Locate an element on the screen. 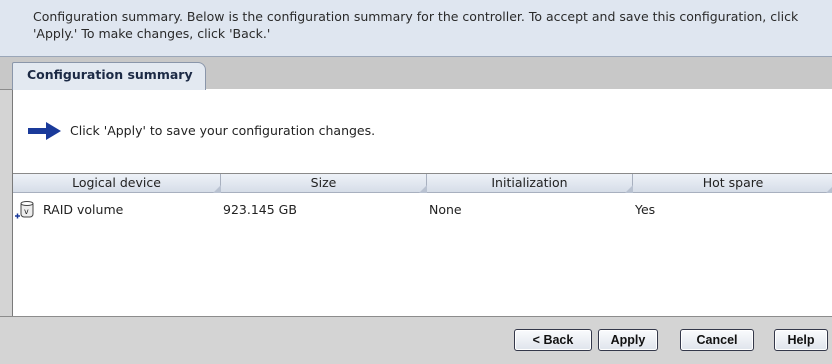 This screenshot has height=364, width=832. table-row: v RAID volume 923.145 GB None Yes is located at coordinates (422, 210).